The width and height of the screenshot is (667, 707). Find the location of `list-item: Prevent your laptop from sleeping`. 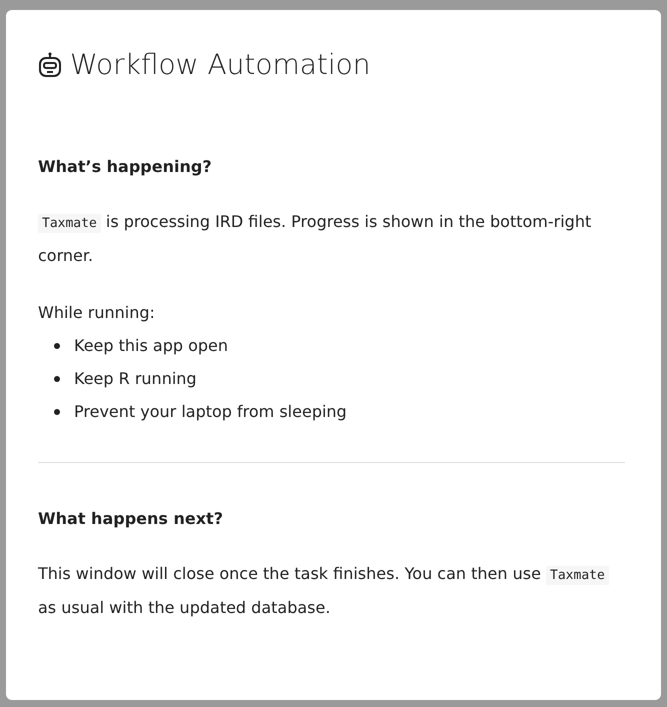

list-item: Prevent your laptop from sleeping is located at coordinates (210, 412).